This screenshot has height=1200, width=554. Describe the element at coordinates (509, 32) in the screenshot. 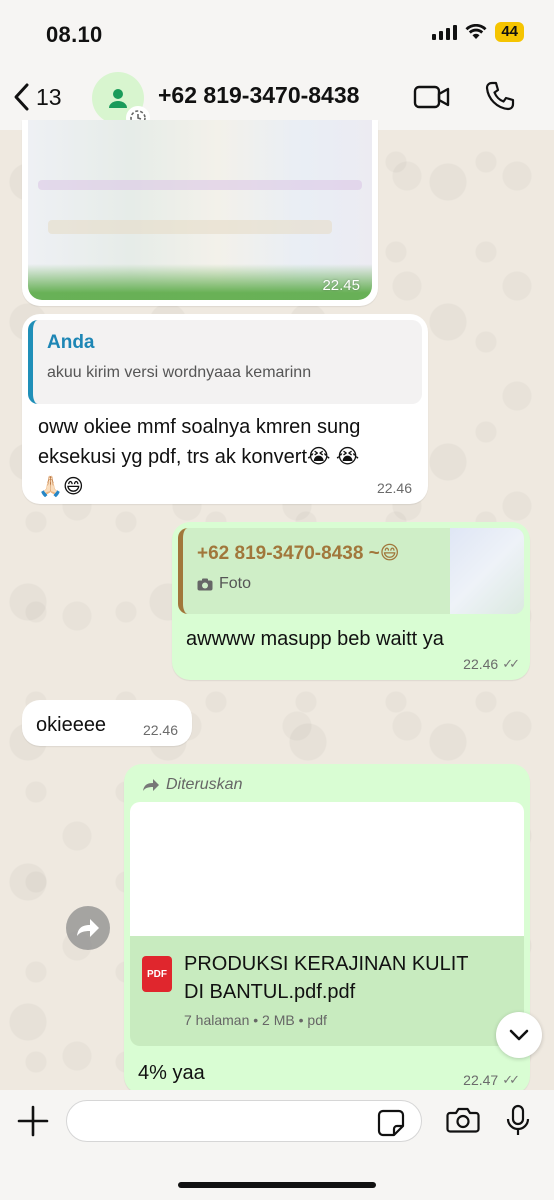

I see `battery-indicator: 44` at that location.